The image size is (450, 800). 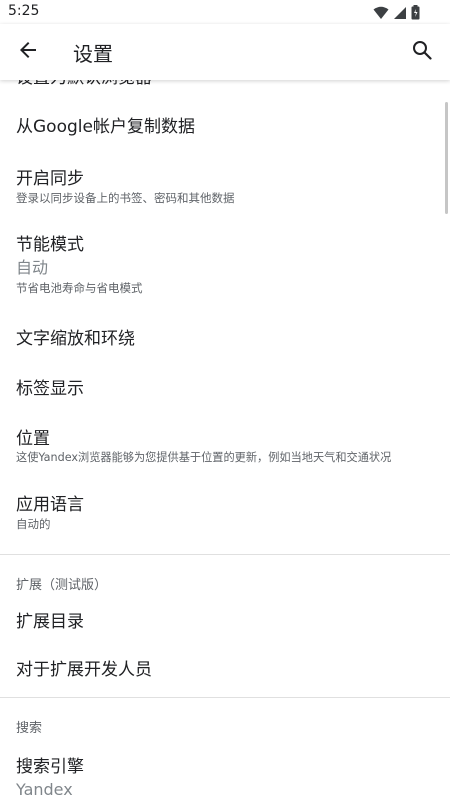 I want to click on setting-tab-display-title: 标签显示, so click(x=50, y=389).